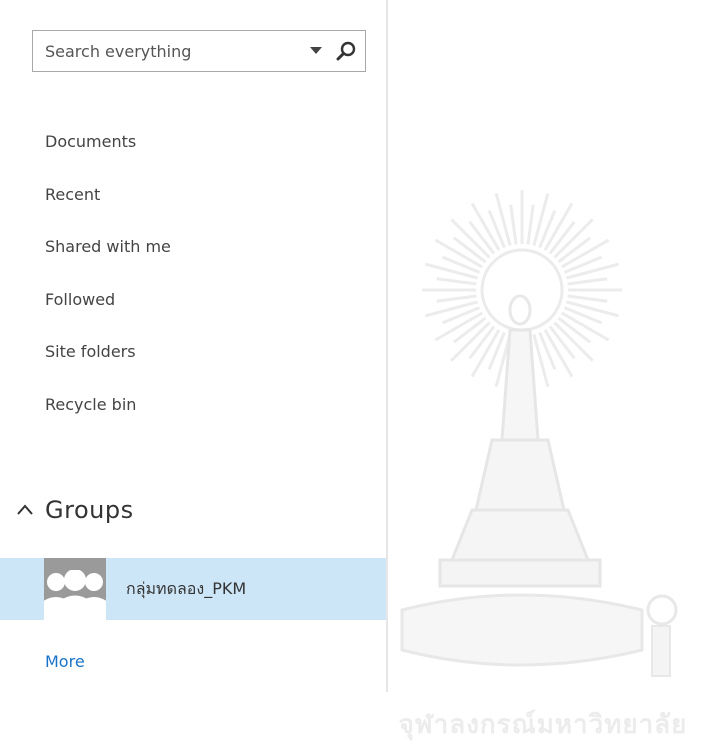  I want to click on search-box, so click(199, 51).